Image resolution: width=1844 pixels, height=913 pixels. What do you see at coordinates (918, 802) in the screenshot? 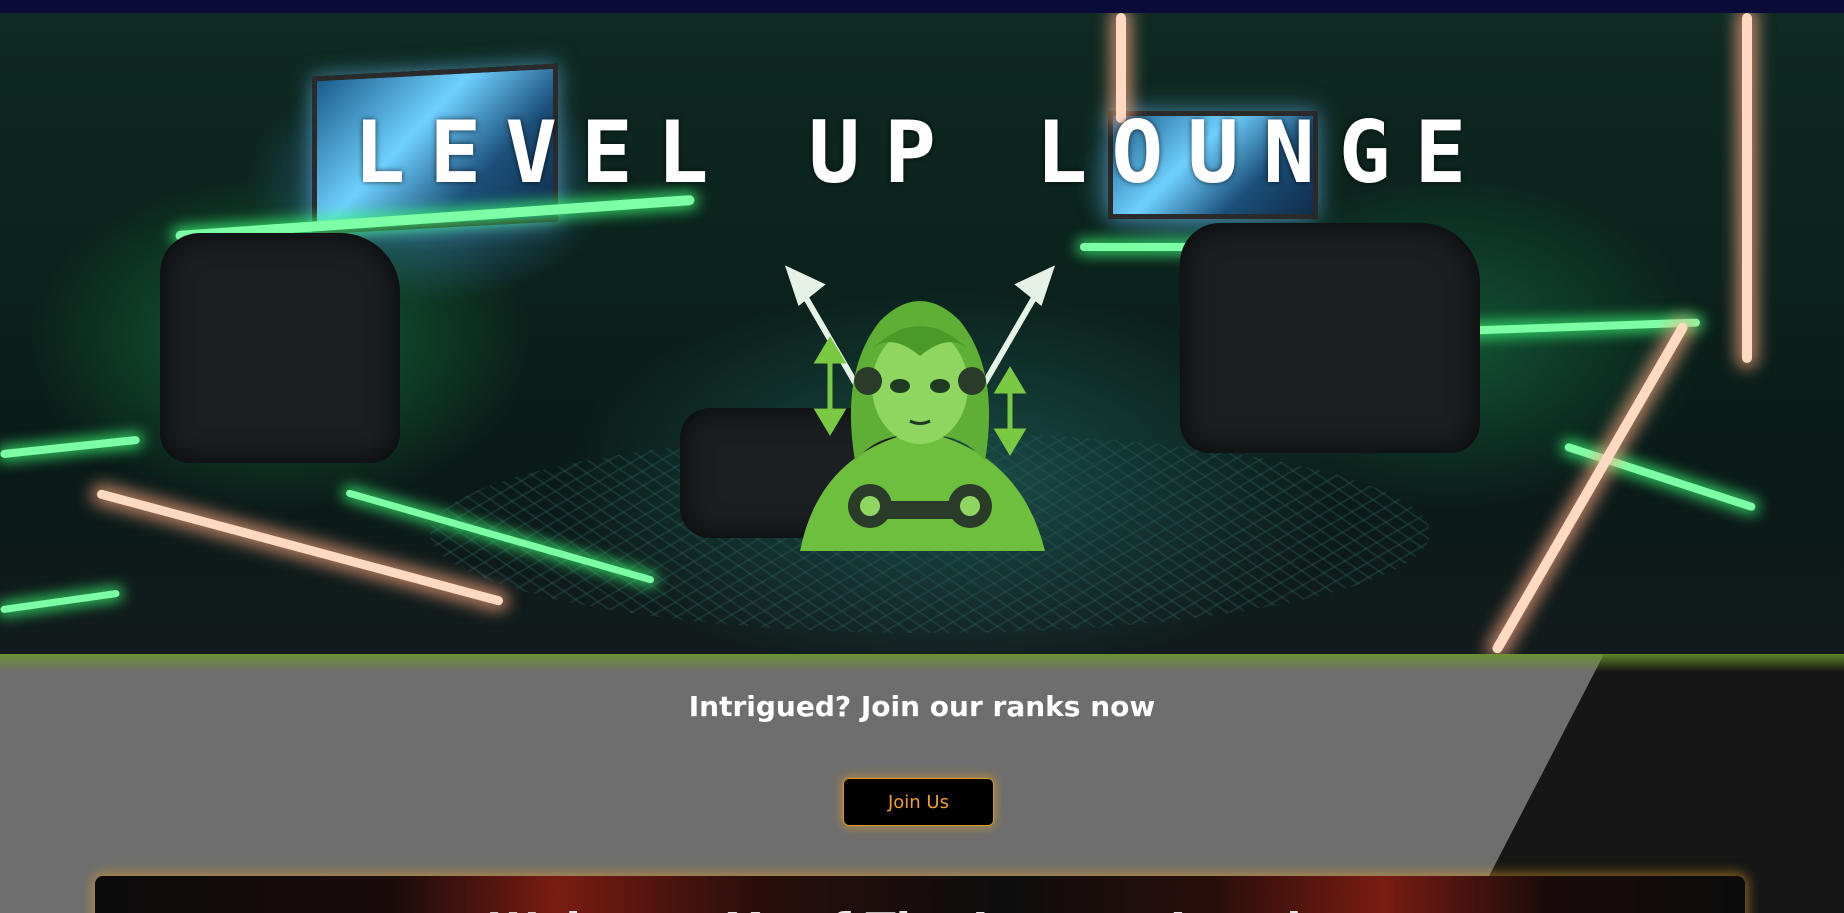
I see `join-us-button: Join Us` at bounding box center [918, 802].